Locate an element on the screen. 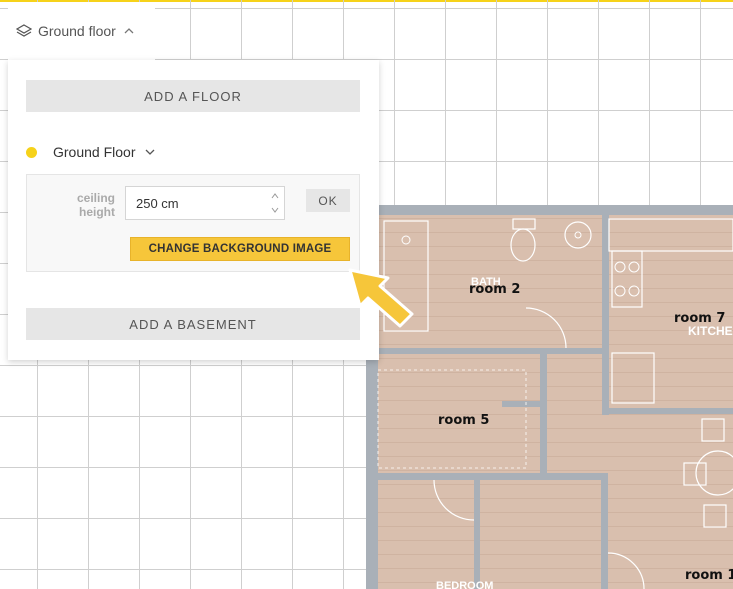 The width and height of the screenshot is (733, 589). ok-button: OK is located at coordinates (328, 200).